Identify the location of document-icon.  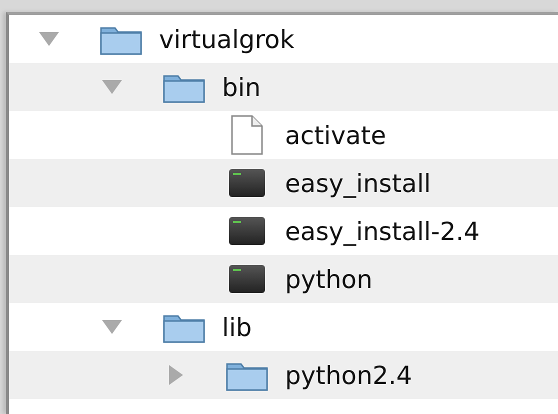
(247, 135).